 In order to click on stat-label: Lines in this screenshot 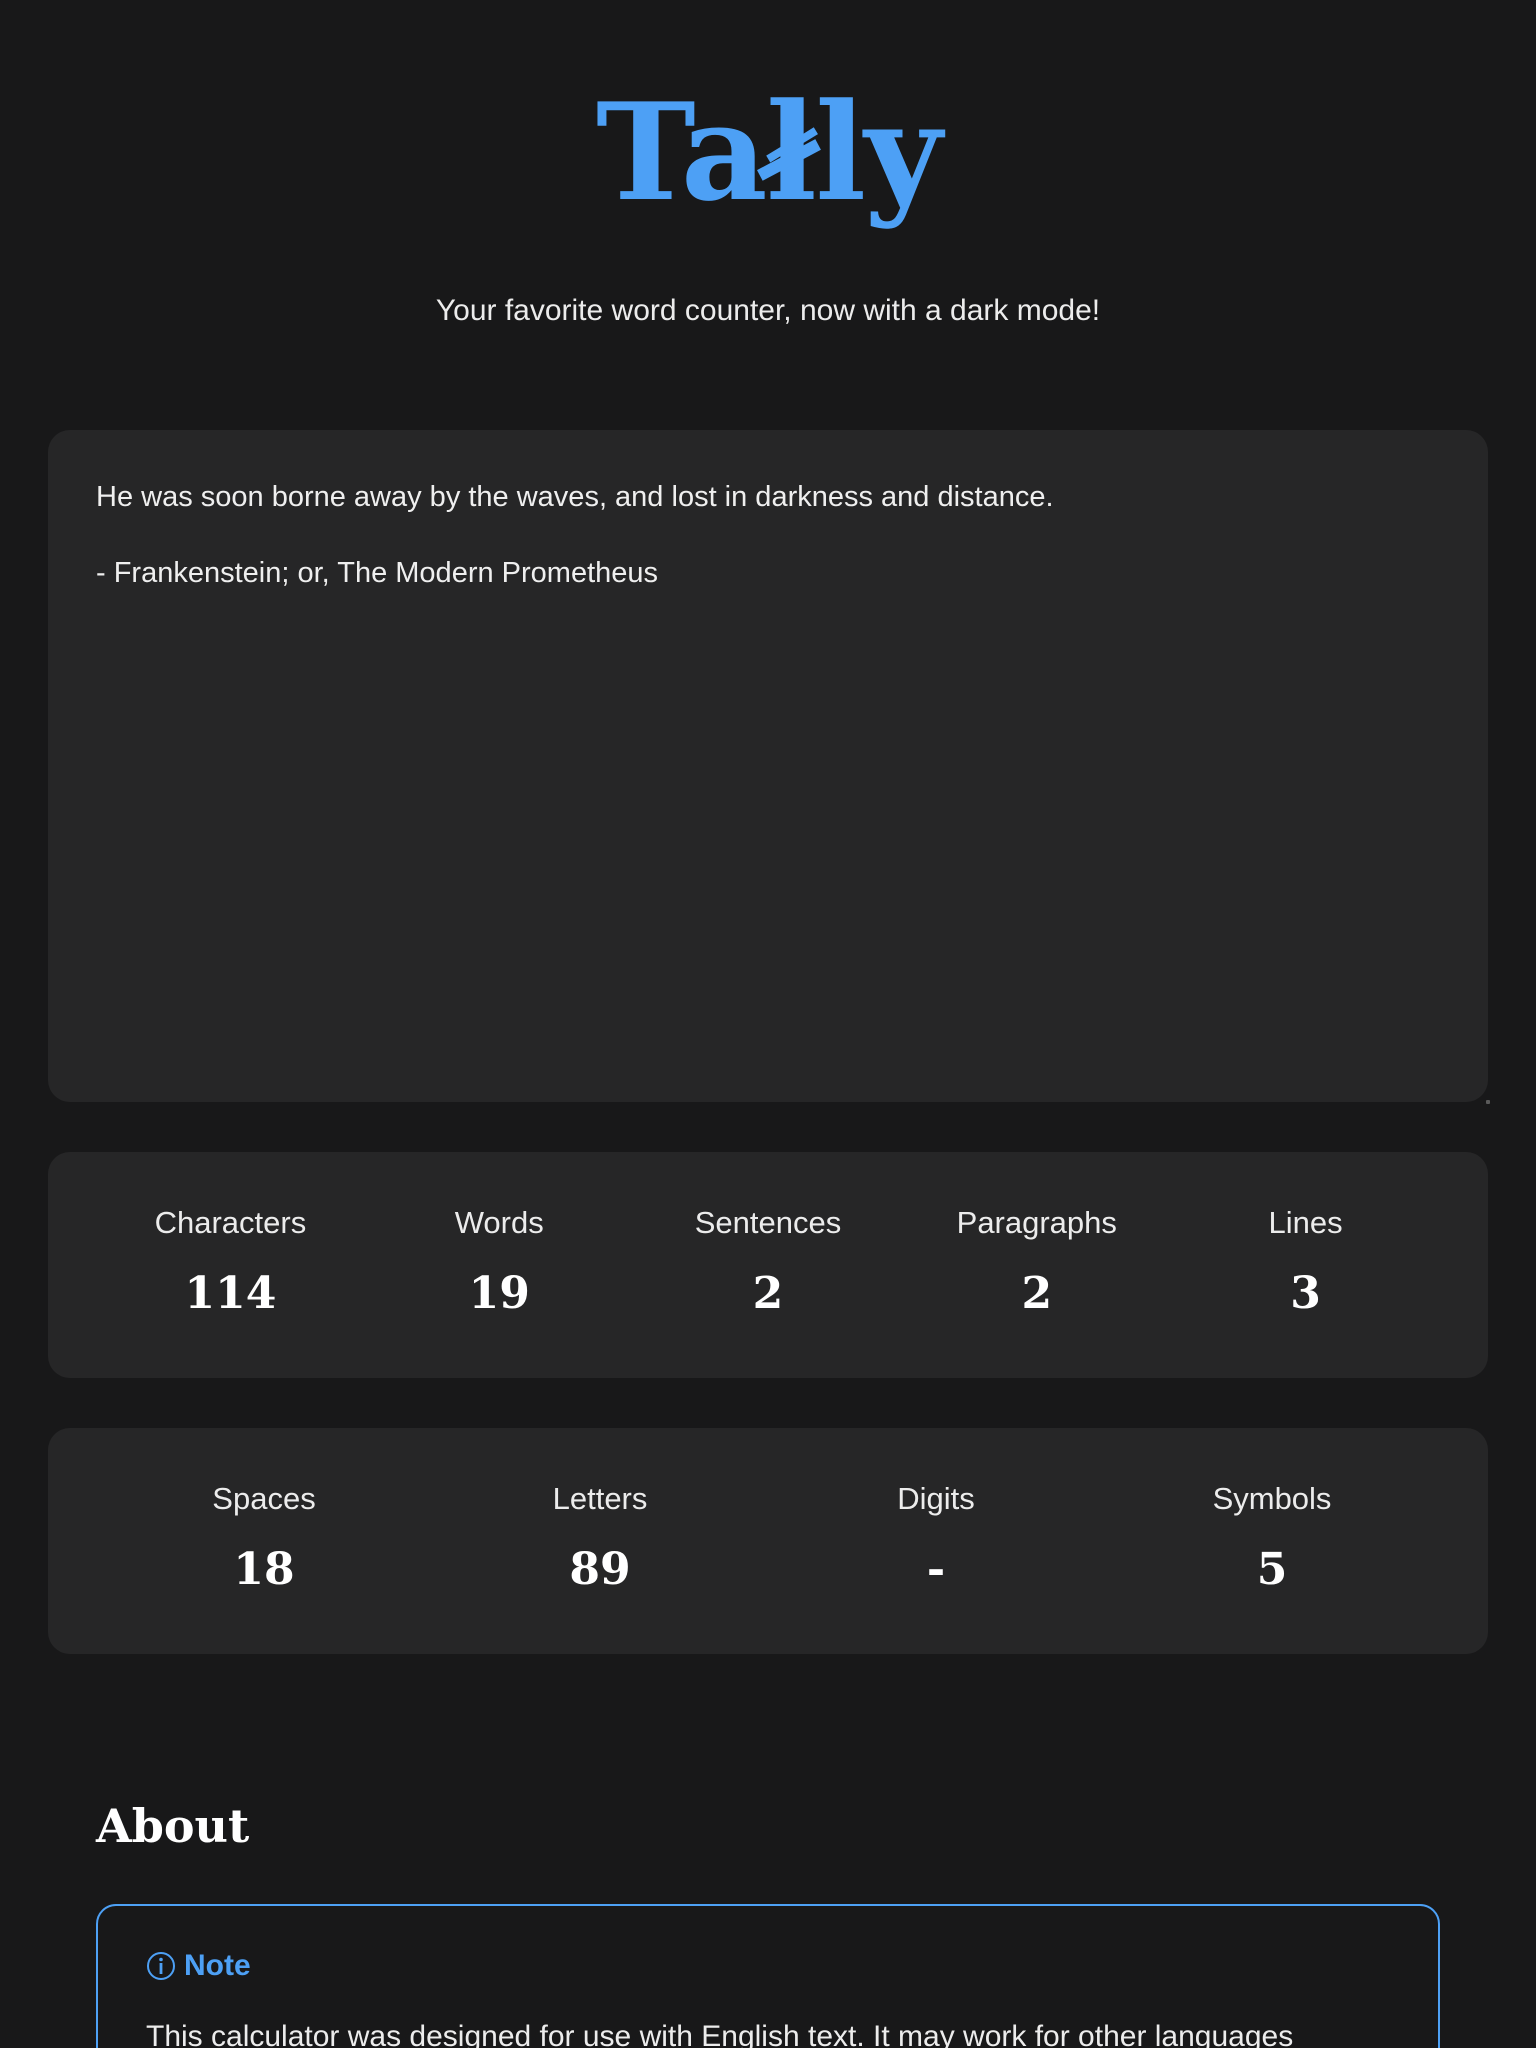, I will do `click(1305, 1222)`.